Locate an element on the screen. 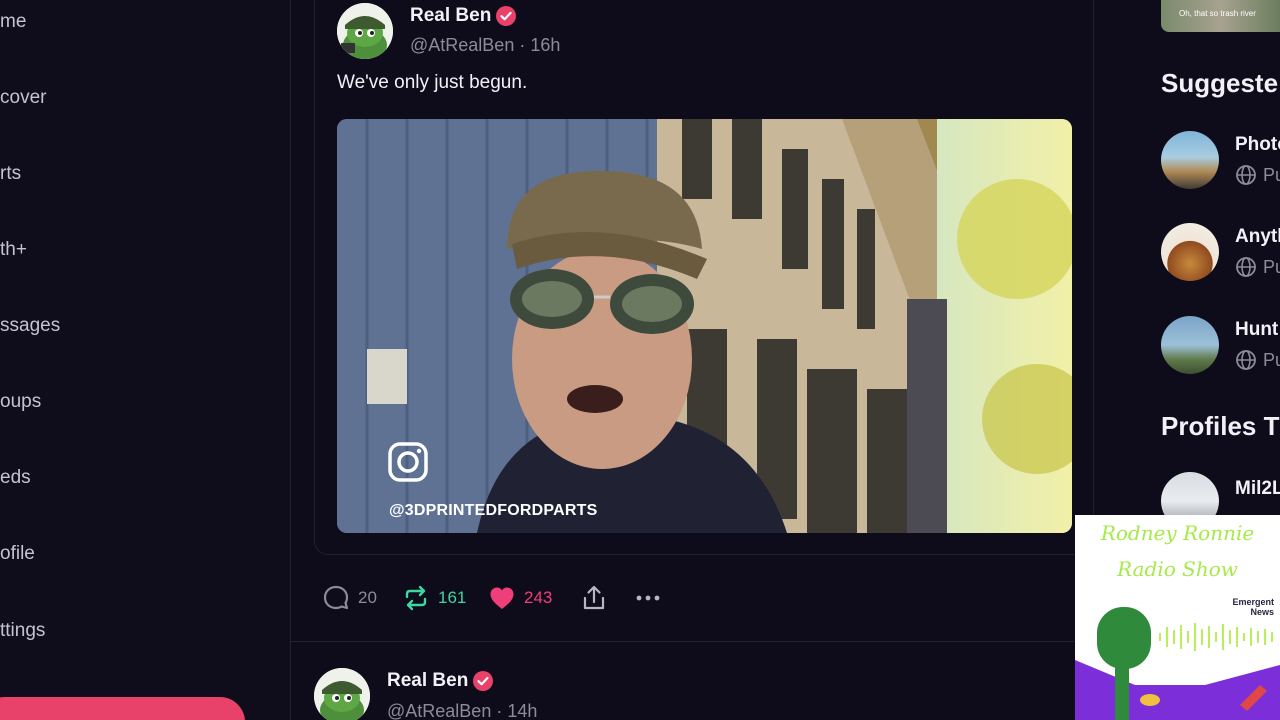 This screenshot has width=1280, height=720. radio-show-overlay: Rodney Ronnie Radio Show Emergent News is located at coordinates (1177, 617).